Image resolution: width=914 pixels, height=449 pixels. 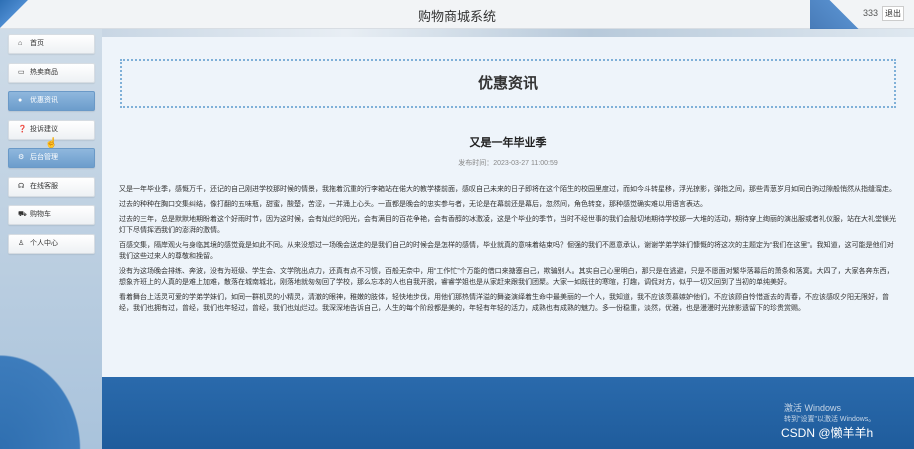 What do you see at coordinates (871, 13) in the screenshot?
I see `username-label: 333` at bounding box center [871, 13].